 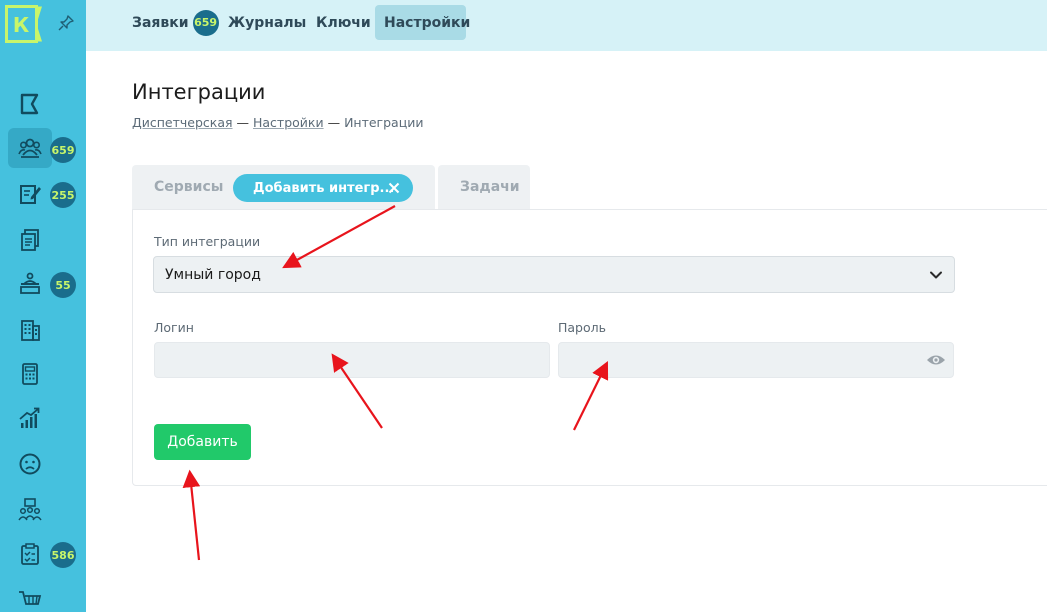 I want to click on close-icon, so click(x=394, y=188).